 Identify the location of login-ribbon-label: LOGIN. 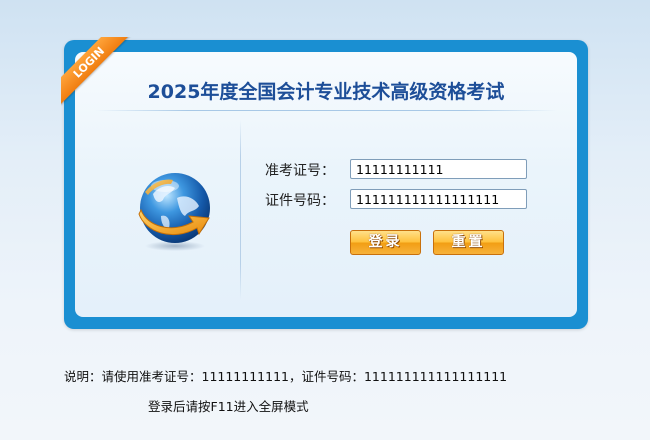
(96, 71).